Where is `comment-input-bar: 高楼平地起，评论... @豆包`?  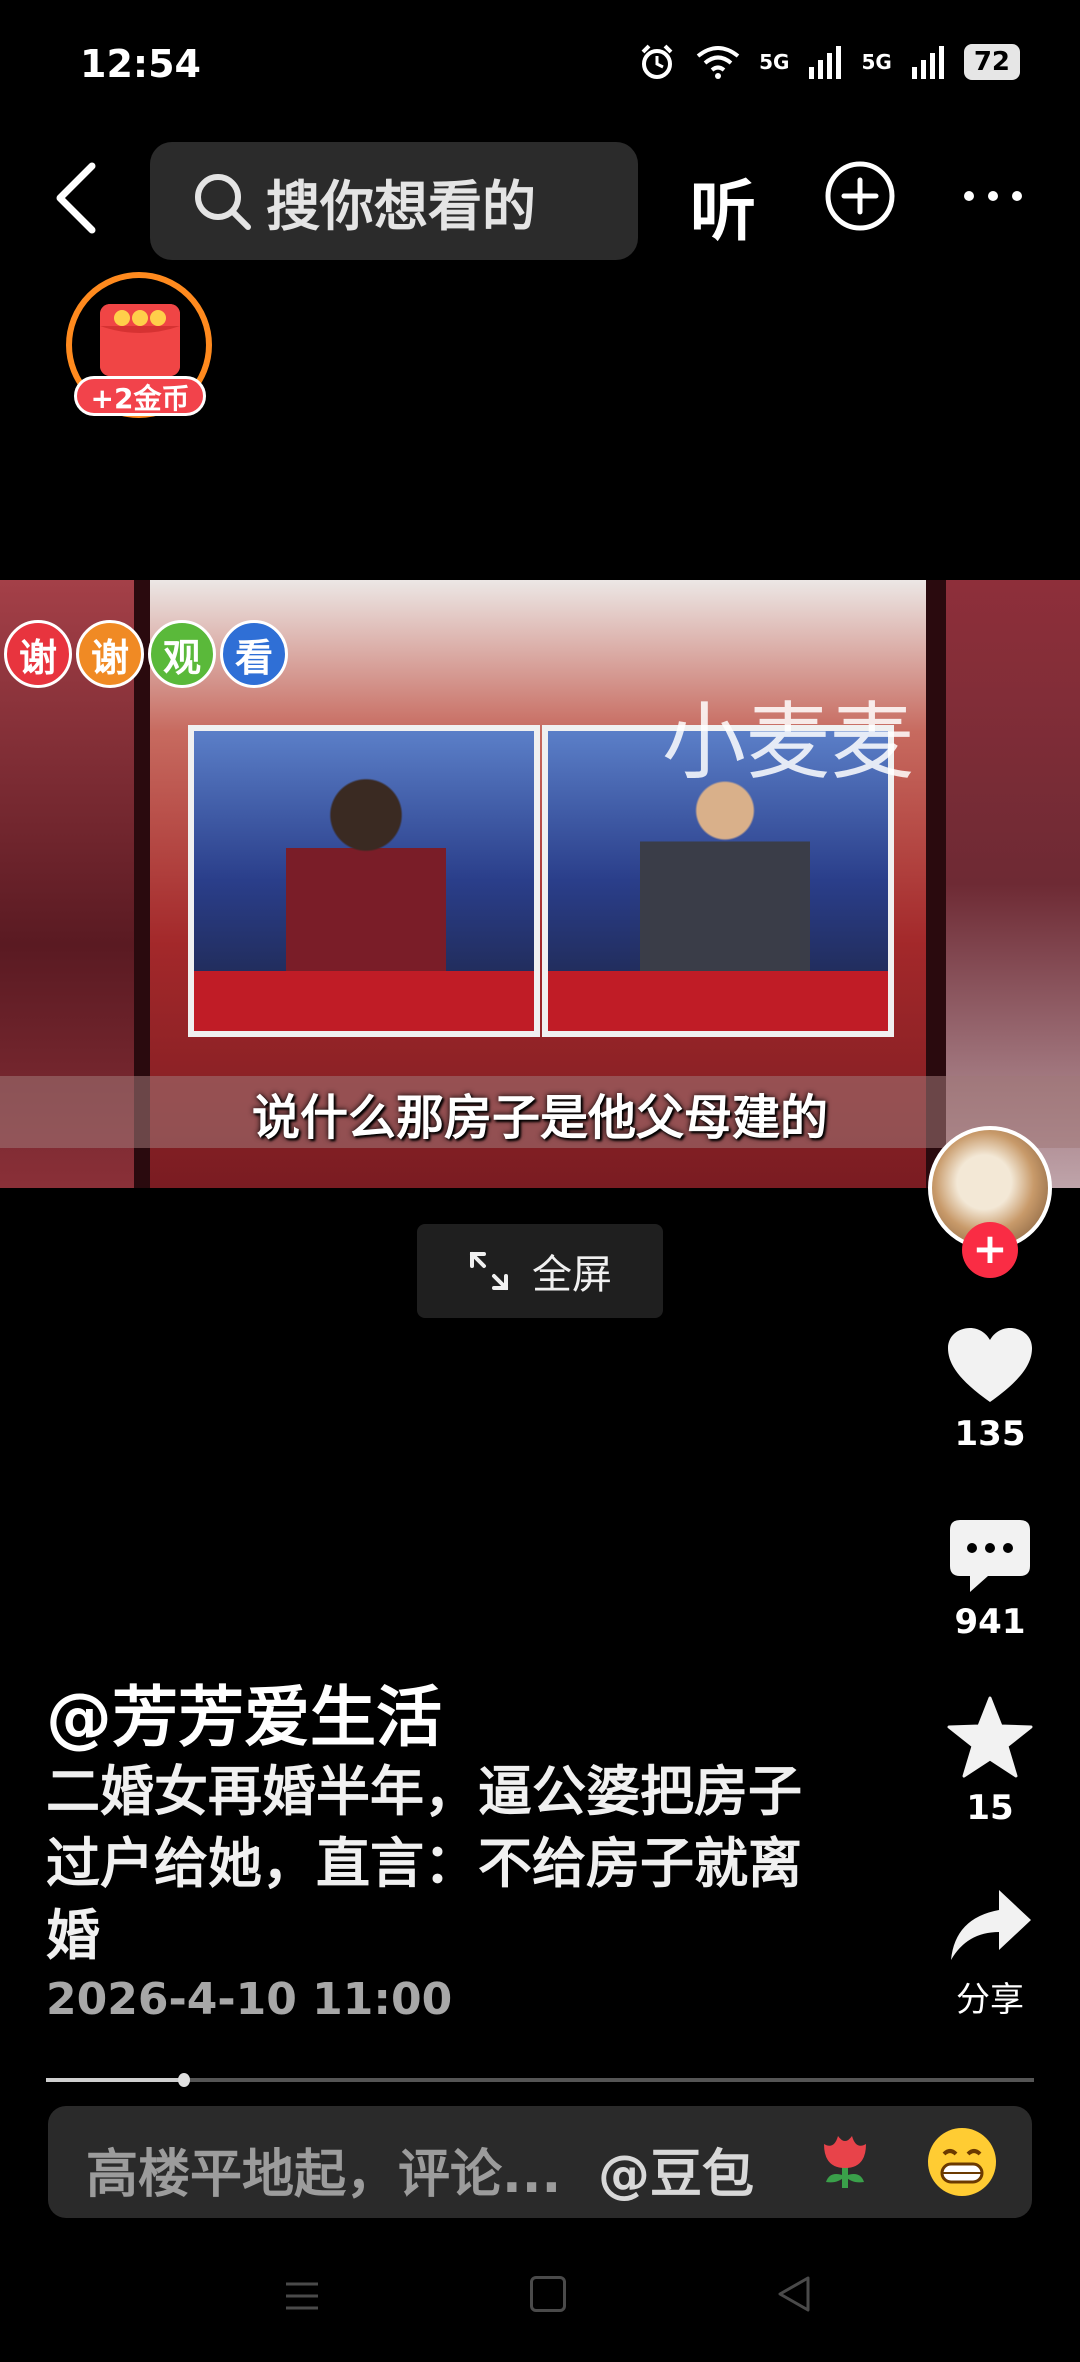 comment-input-bar: 高楼平地起，评论... @豆包 is located at coordinates (540, 2162).